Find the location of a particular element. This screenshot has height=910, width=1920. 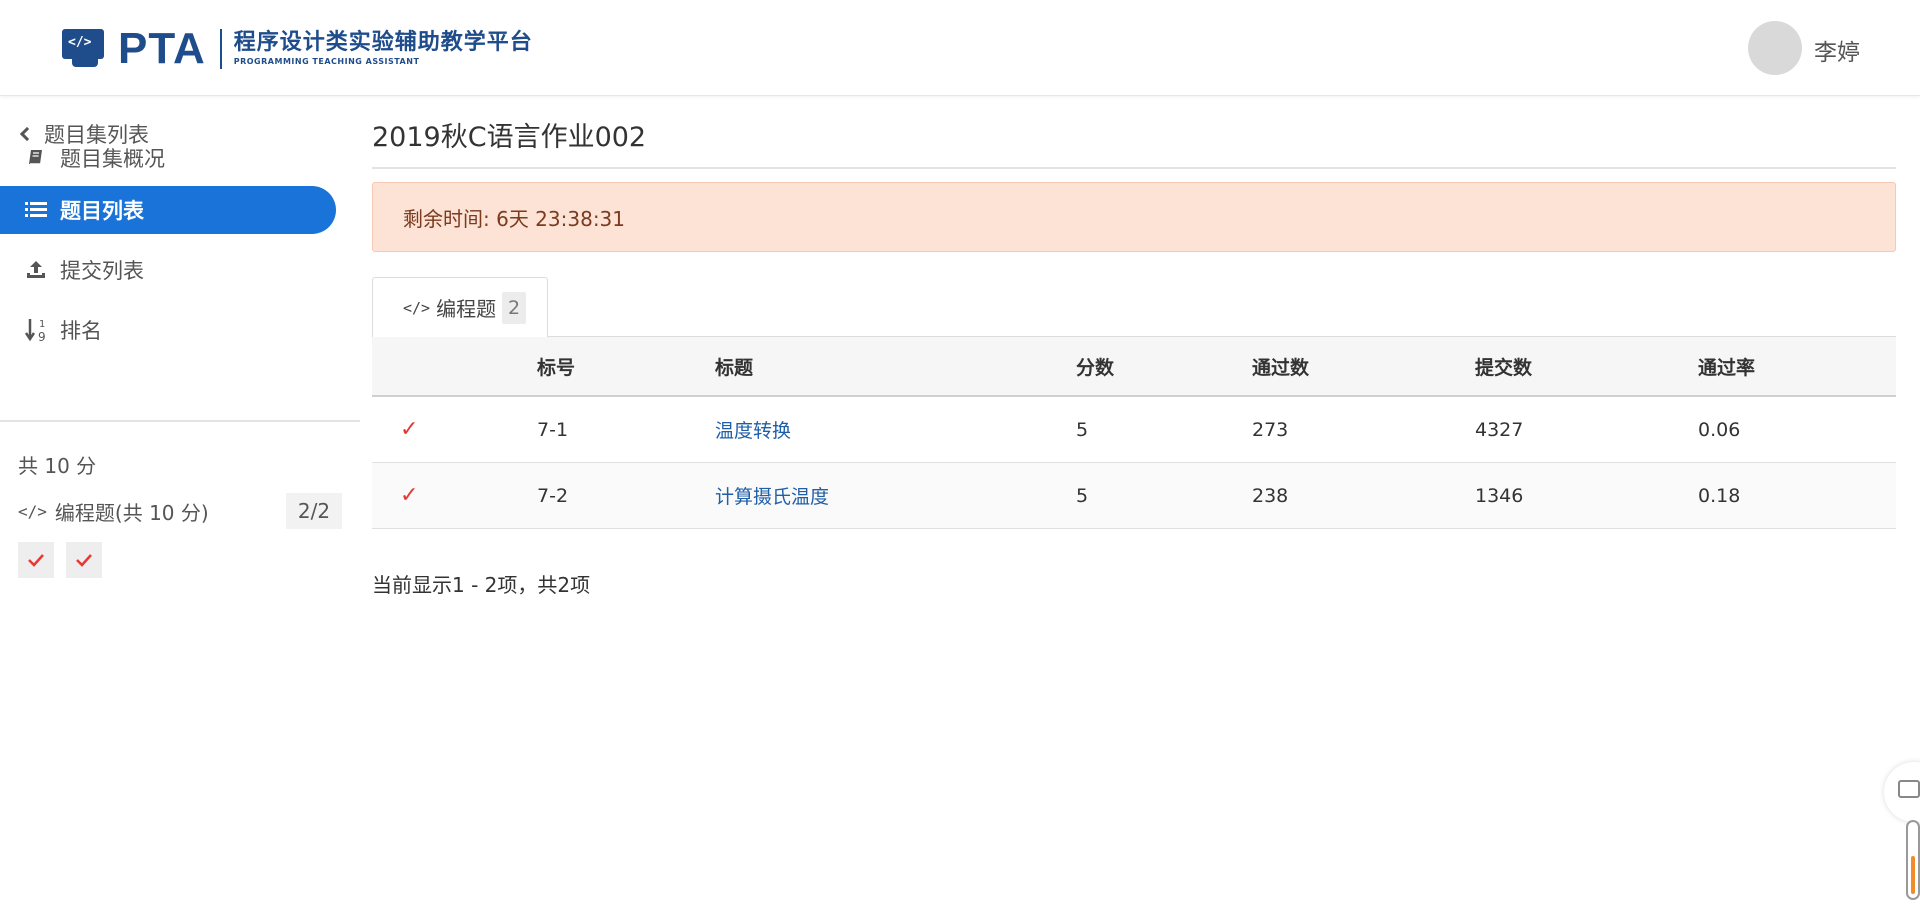

header-submitted: 提交数 is located at coordinates (1504, 367).